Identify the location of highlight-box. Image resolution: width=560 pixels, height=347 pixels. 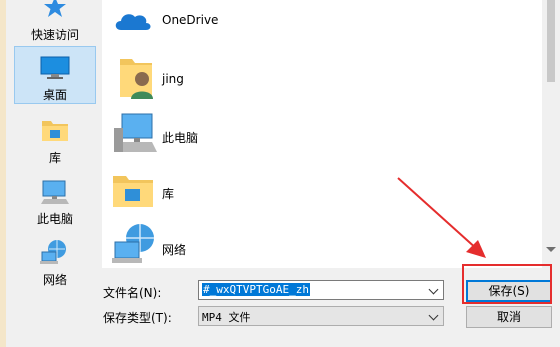
(507, 284).